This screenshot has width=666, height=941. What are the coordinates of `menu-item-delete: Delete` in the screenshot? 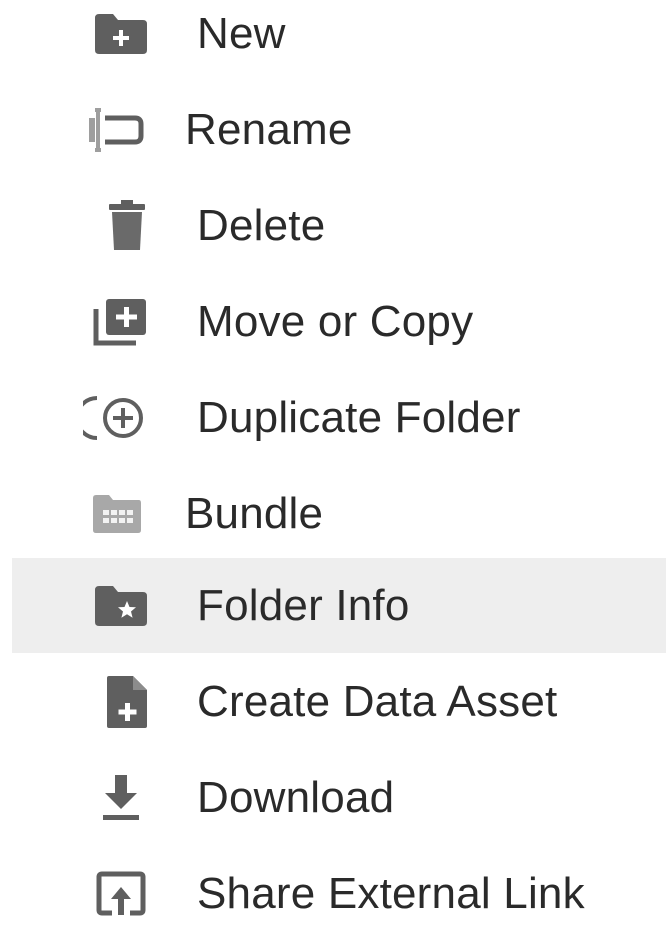 It's located at (339, 225).